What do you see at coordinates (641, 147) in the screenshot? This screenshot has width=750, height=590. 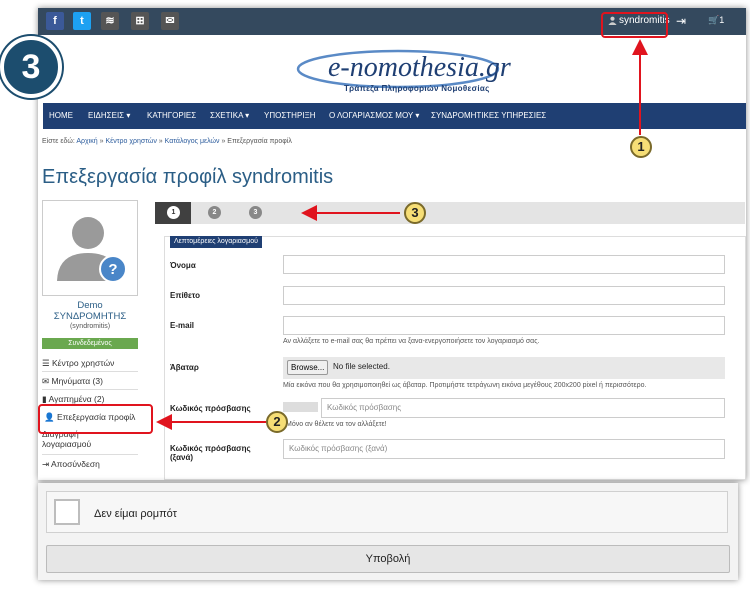 I see `callout-1: 1` at bounding box center [641, 147].